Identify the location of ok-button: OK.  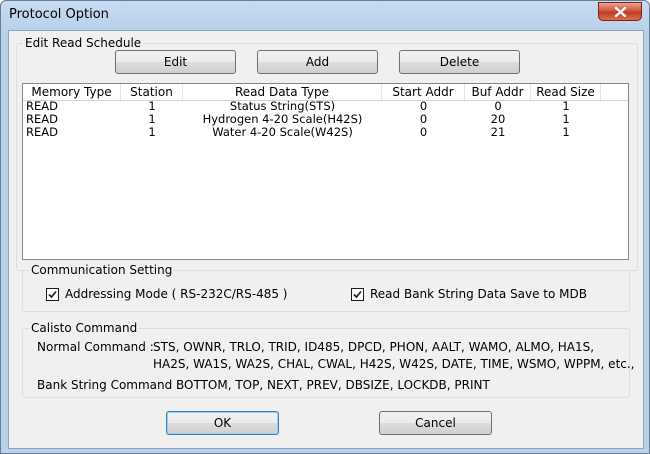
(222, 423).